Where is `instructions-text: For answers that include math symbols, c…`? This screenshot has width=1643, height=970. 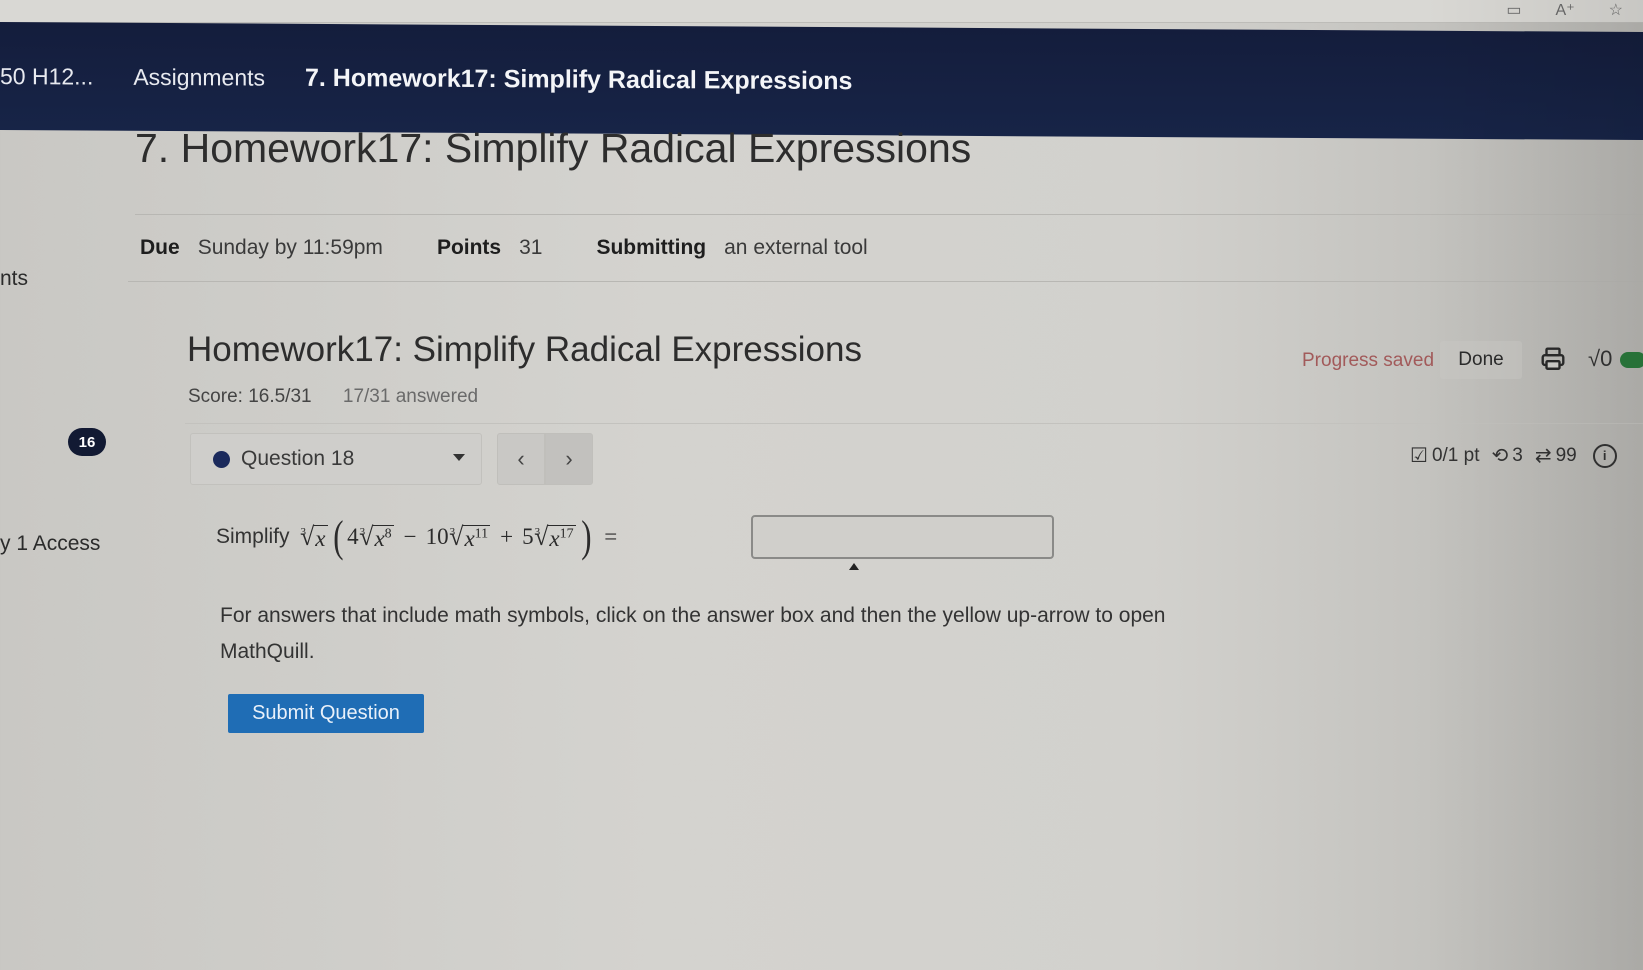
instructions-text: For answers that include math symbols, c… is located at coordinates (693, 633).